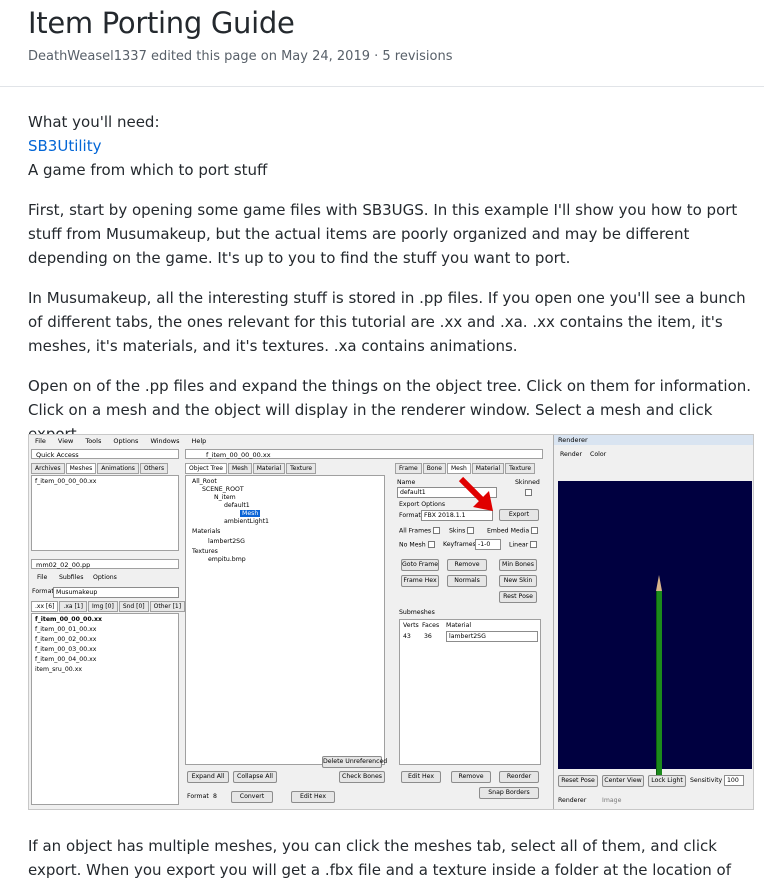 Image resolution: width=764 pixels, height=878 pixels. I want to click on menu-windows: Windows, so click(164, 441).